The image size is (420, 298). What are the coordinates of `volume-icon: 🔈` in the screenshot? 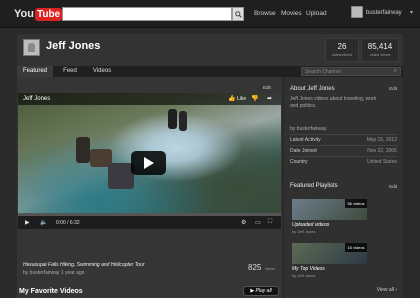 It's located at (43, 222).